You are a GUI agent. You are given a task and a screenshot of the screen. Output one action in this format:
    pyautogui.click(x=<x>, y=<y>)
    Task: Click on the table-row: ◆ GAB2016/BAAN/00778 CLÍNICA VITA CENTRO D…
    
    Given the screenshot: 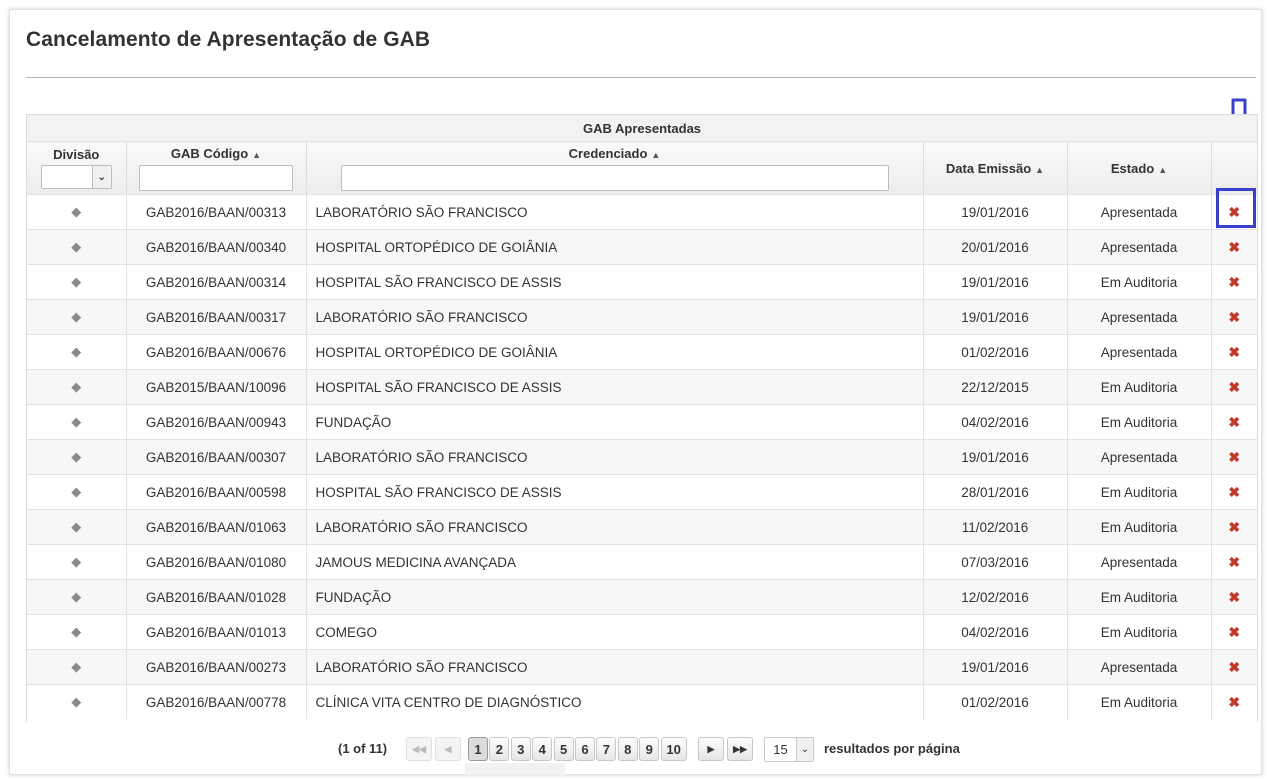 What is the action you would take?
    pyautogui.click(x=642, y=701)
    